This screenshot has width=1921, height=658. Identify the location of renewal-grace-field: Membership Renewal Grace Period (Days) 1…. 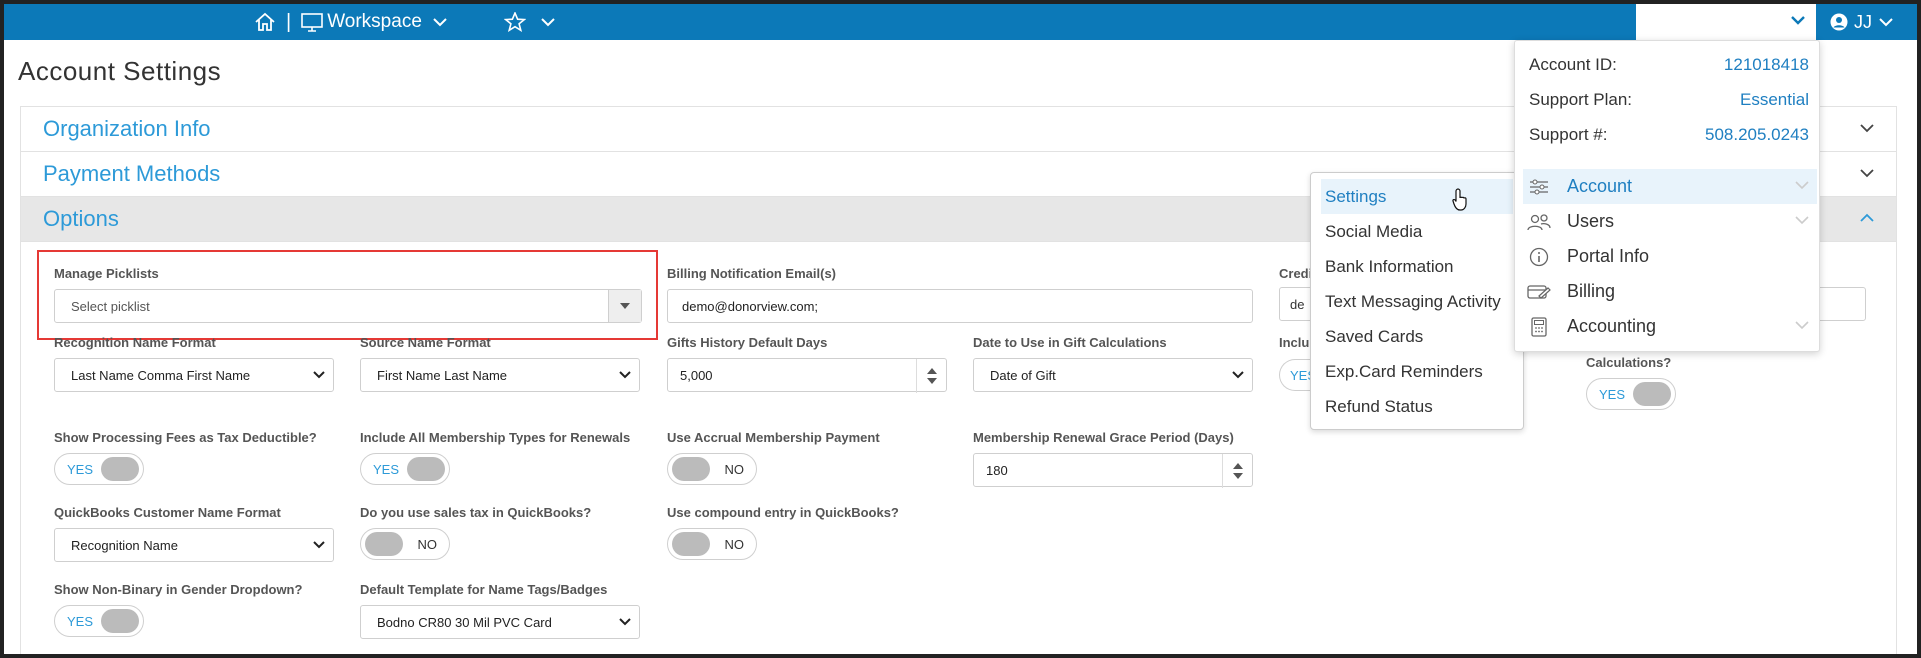
(1113, 459).